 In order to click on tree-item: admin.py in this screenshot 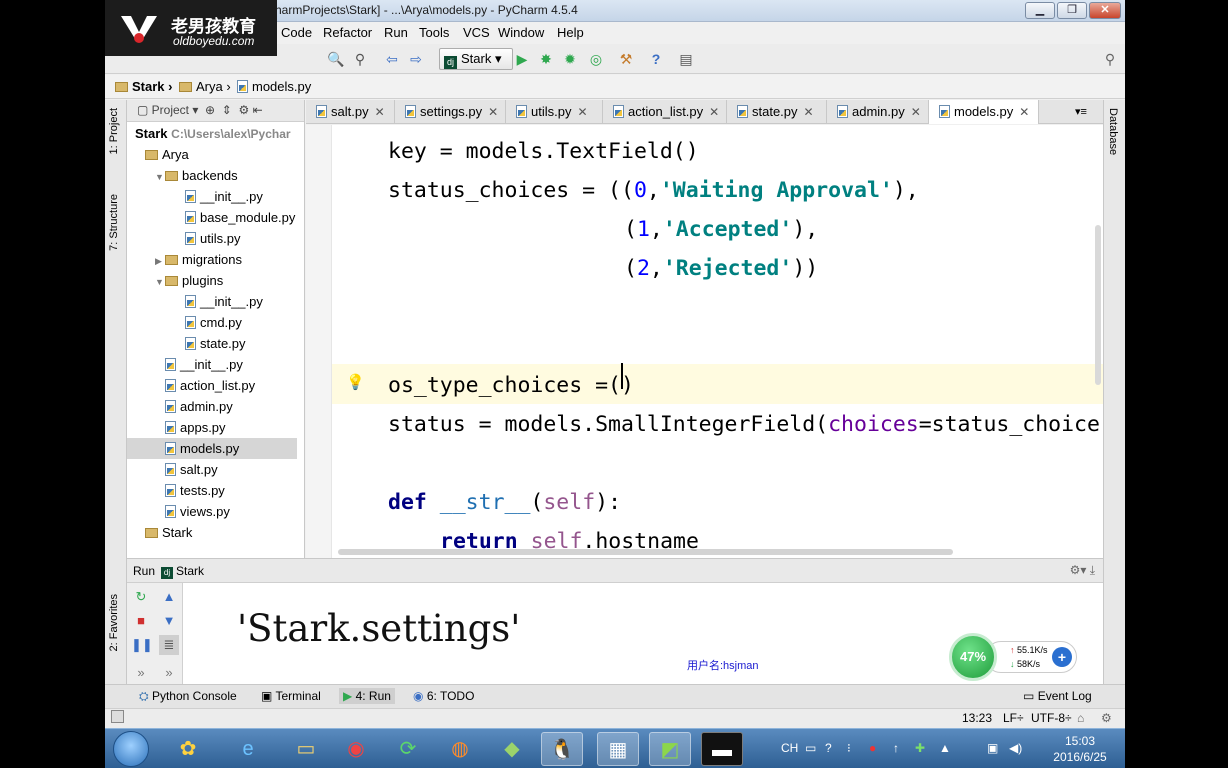, I will do `click(212, 406)`.